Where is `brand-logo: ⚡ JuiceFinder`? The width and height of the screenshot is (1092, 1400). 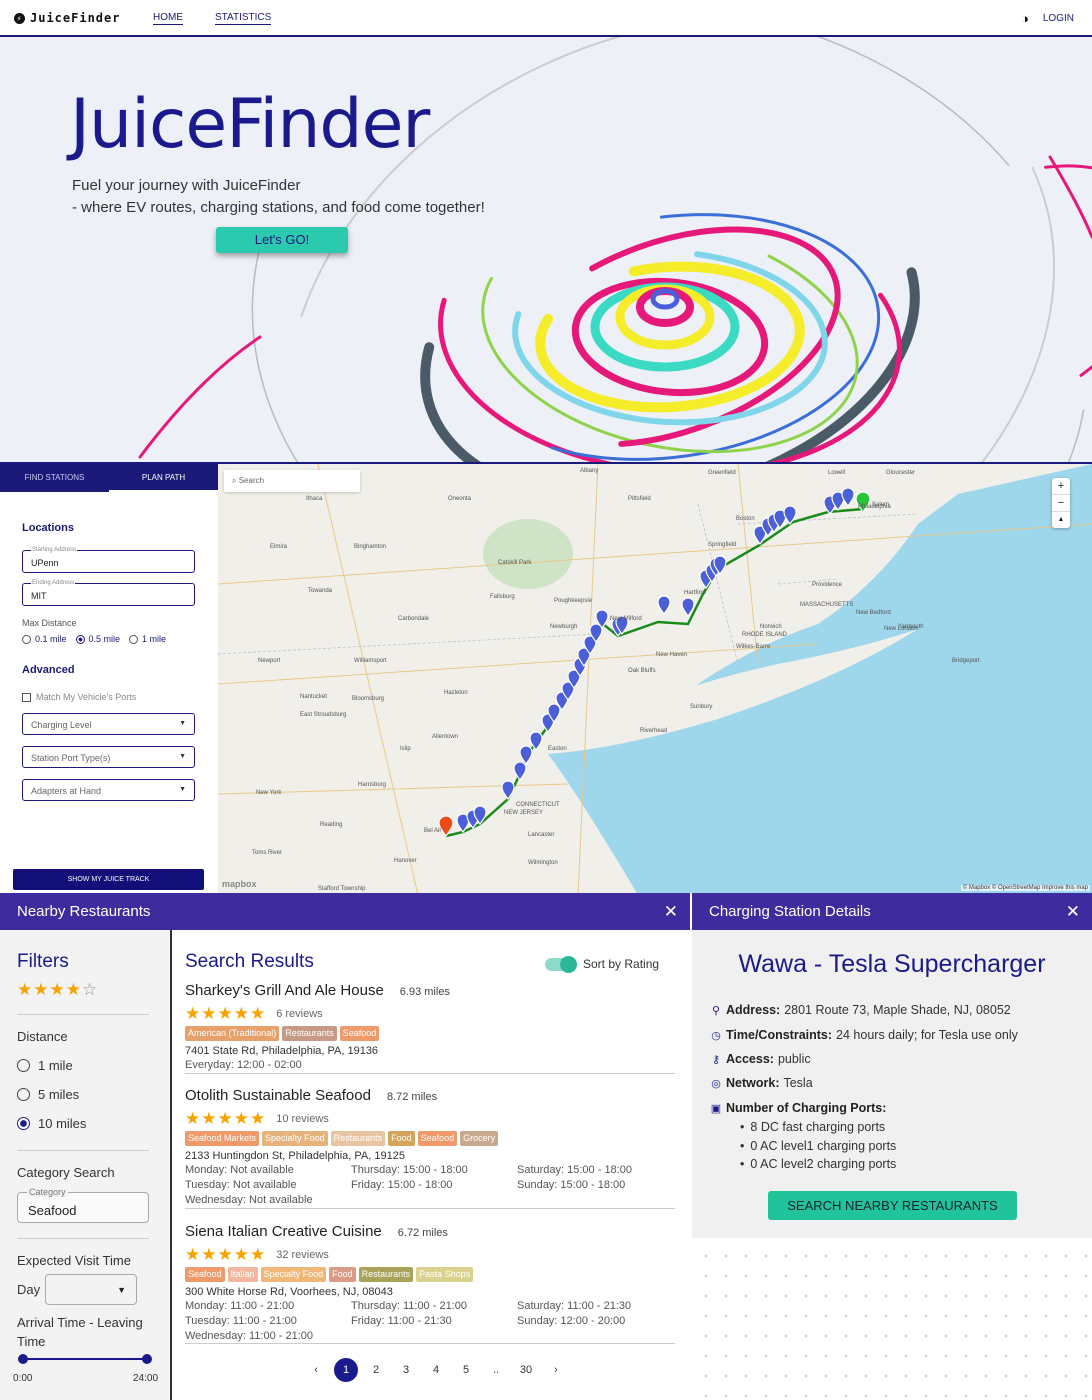
brand-logo: ⚡ JuiceFinder is located at coordinates (67, 18).